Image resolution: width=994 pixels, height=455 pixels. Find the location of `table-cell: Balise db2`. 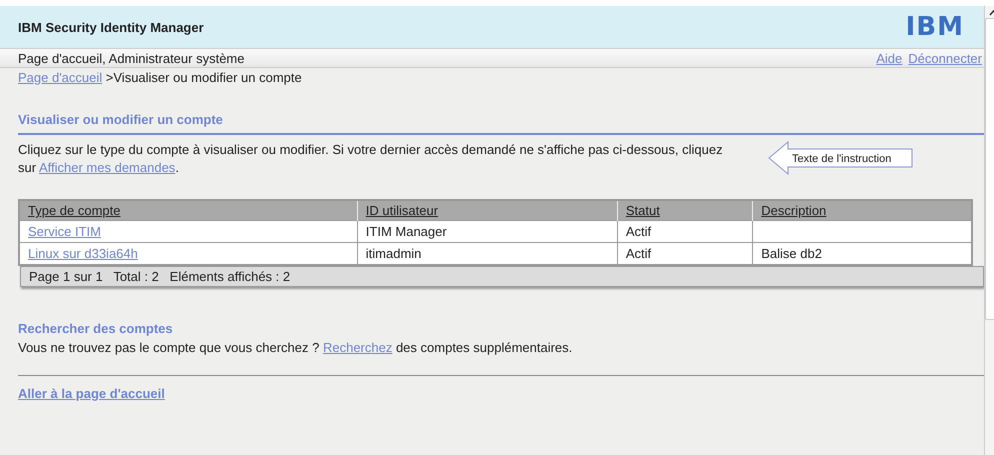

table-cell: Balise db2 is located at coordinates (862, 253).